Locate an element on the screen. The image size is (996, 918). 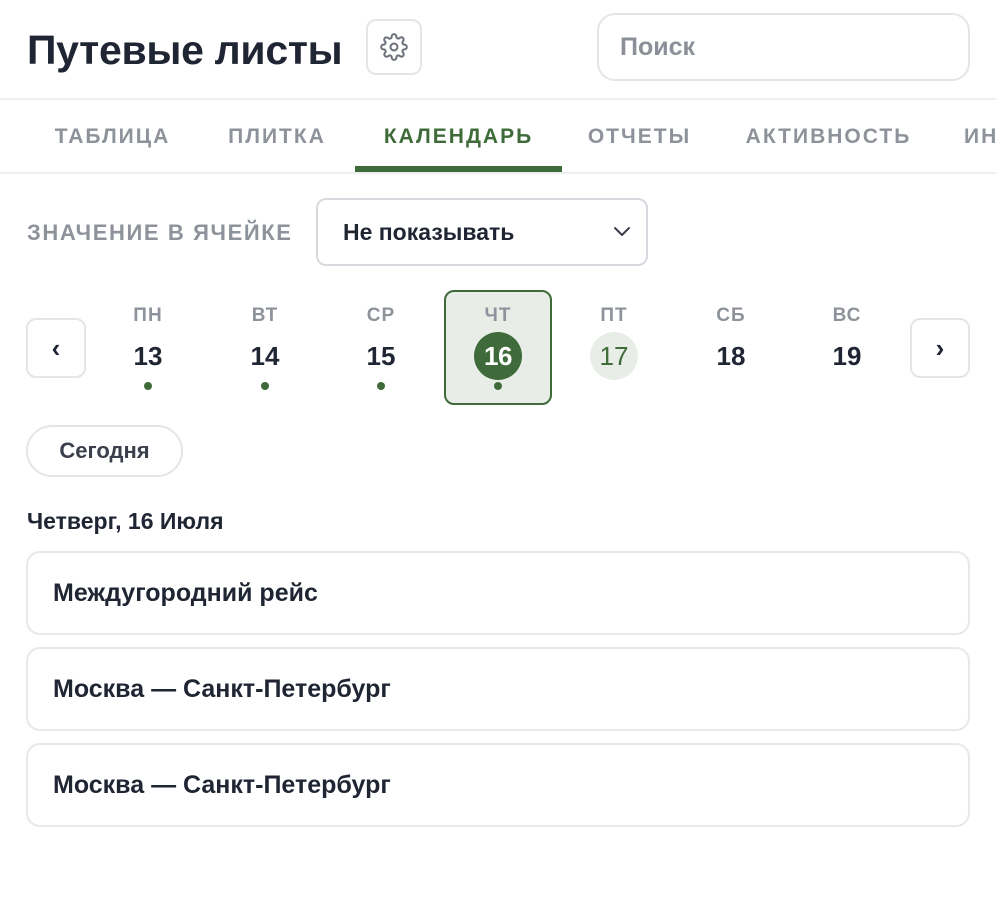
prev-week-button: ‹ is located at coordinates (56, 348).